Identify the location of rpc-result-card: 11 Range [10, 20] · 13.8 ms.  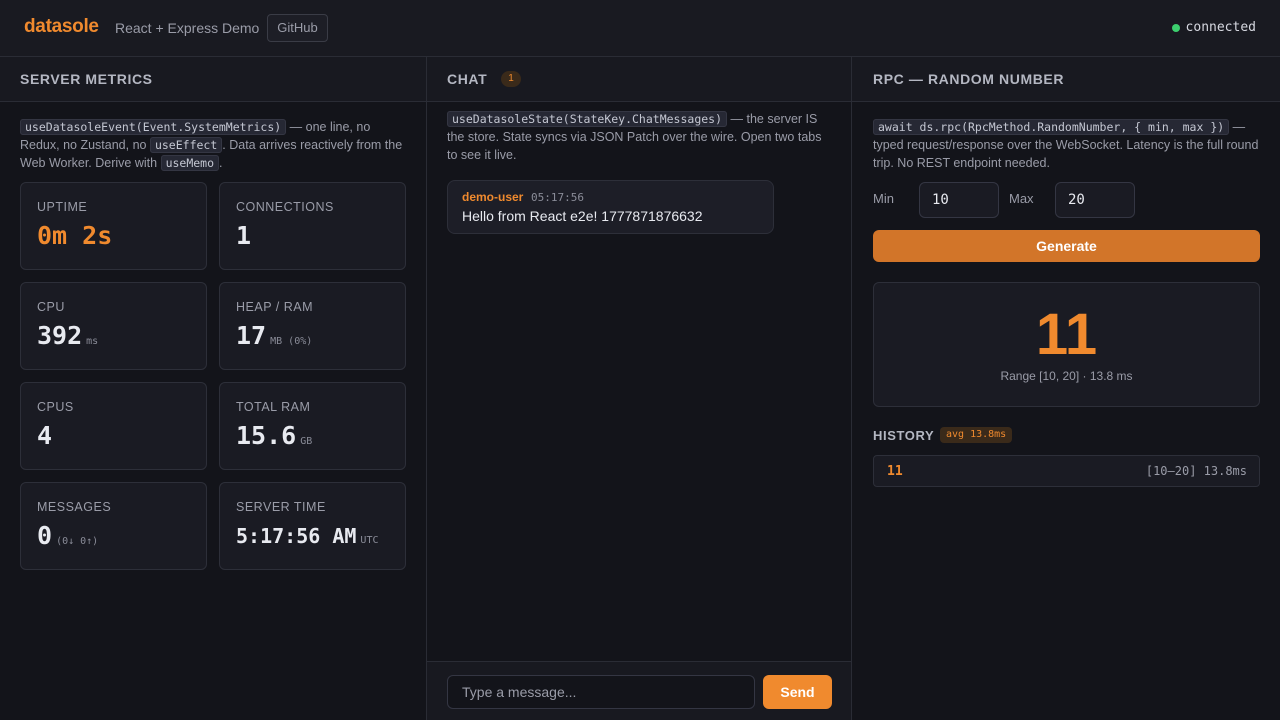
(1066, 344).